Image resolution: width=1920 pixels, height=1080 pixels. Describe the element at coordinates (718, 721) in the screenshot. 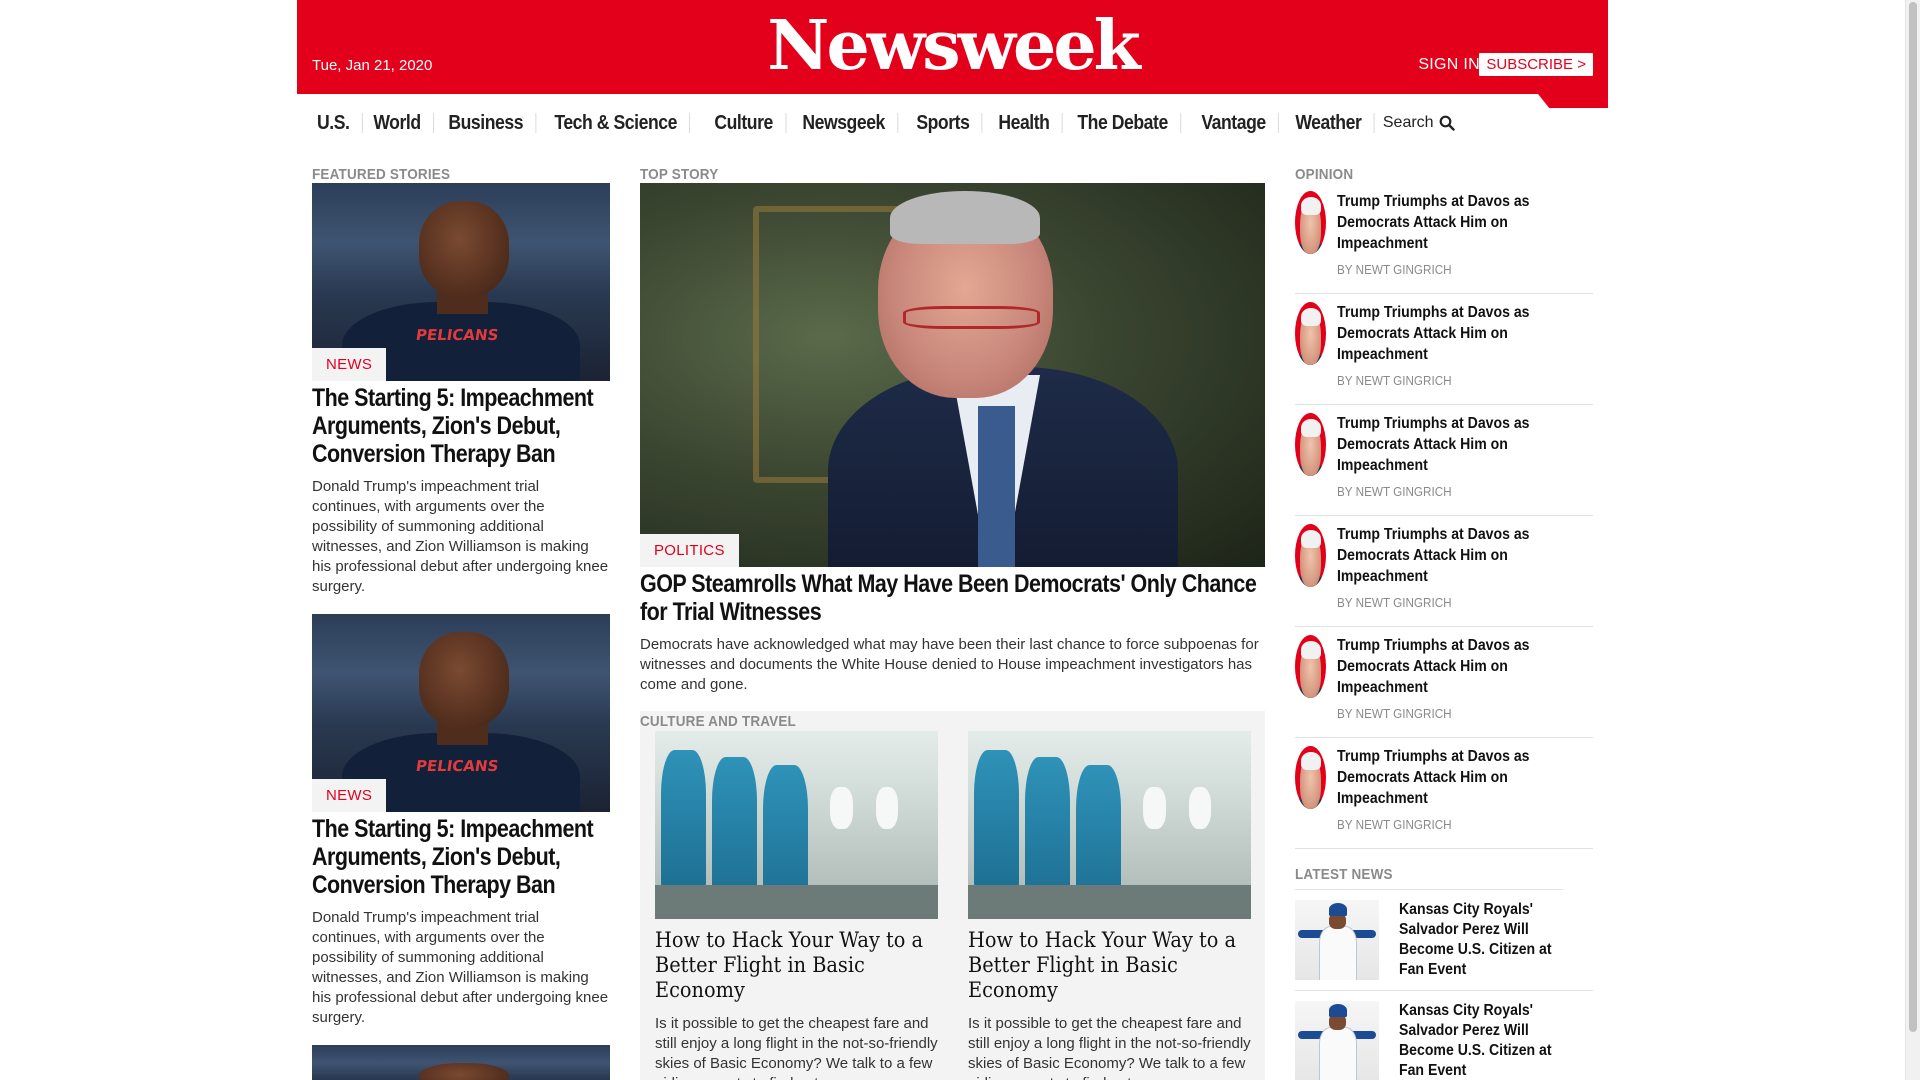

I see `culture-travel-label: CULTURE AND TRAVEL` at that location.